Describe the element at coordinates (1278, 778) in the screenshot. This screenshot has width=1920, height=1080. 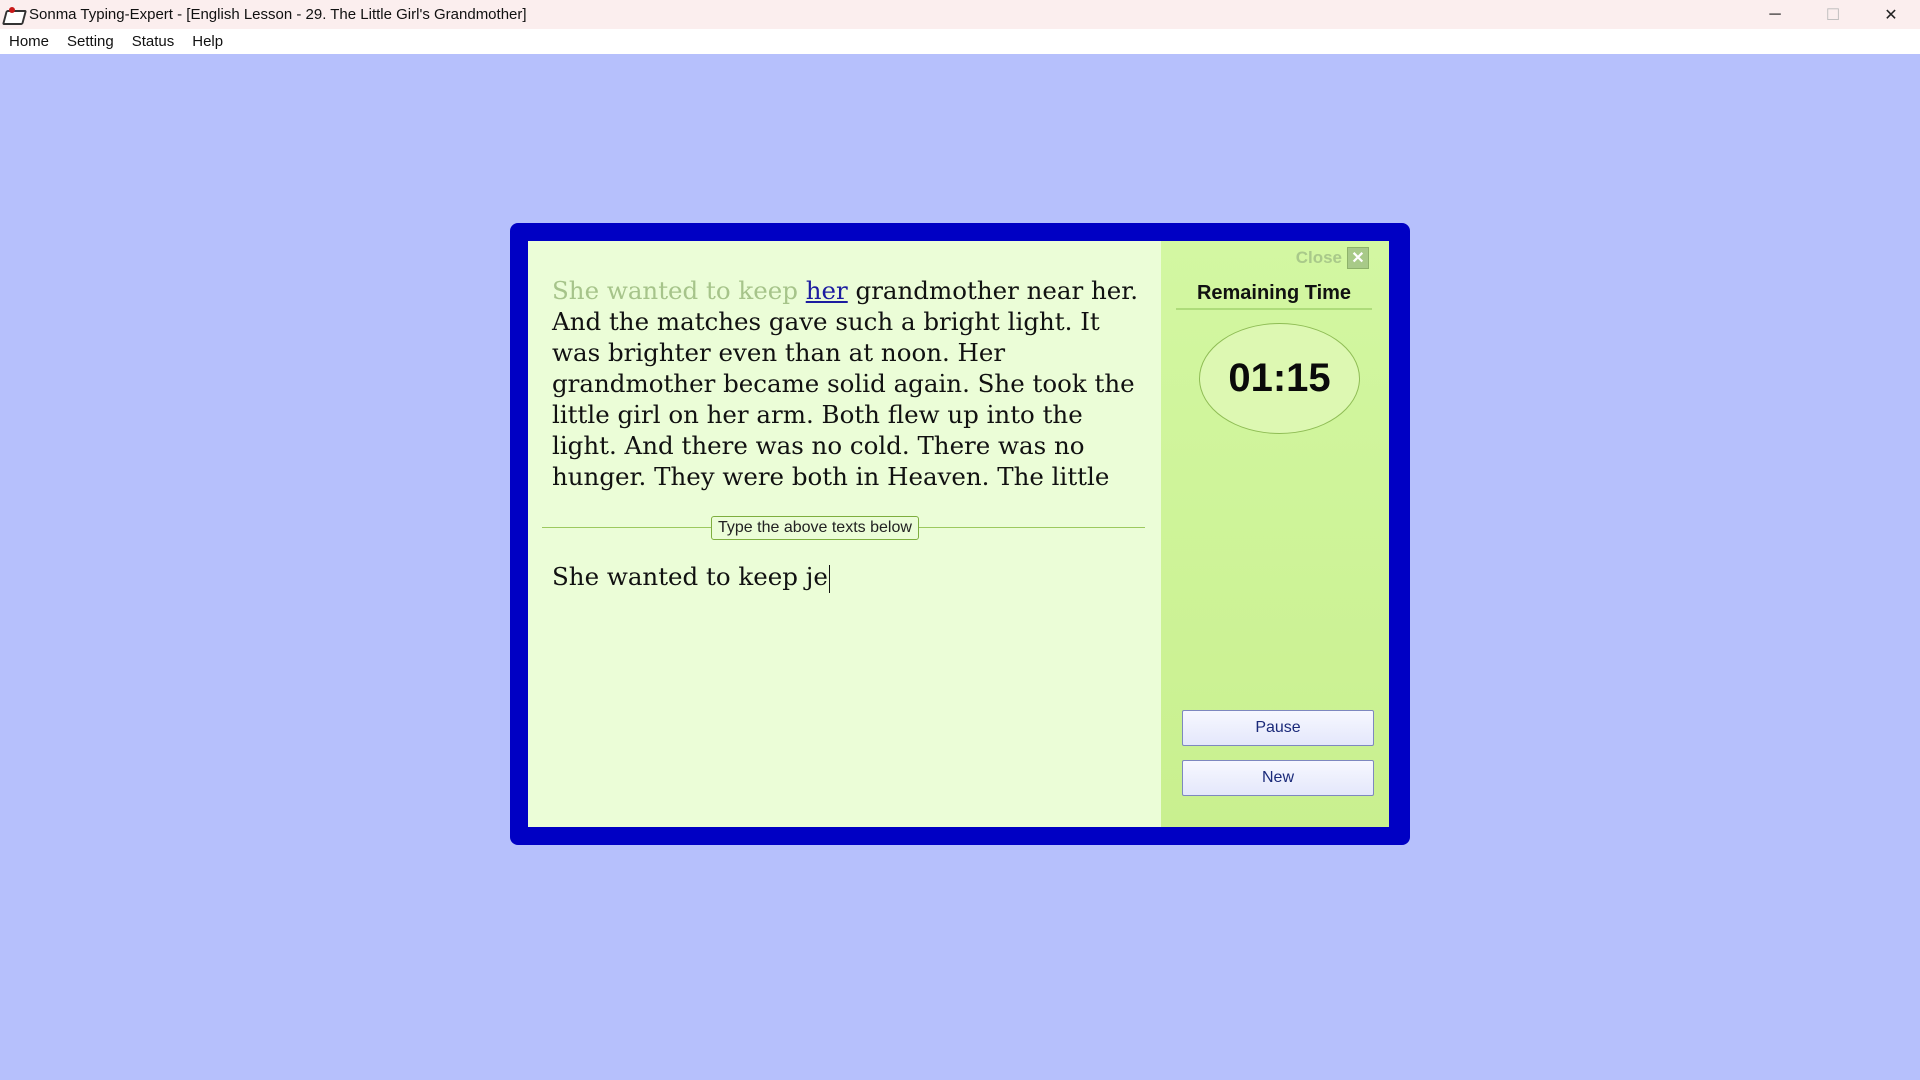
I see `new-button: New` at that location.